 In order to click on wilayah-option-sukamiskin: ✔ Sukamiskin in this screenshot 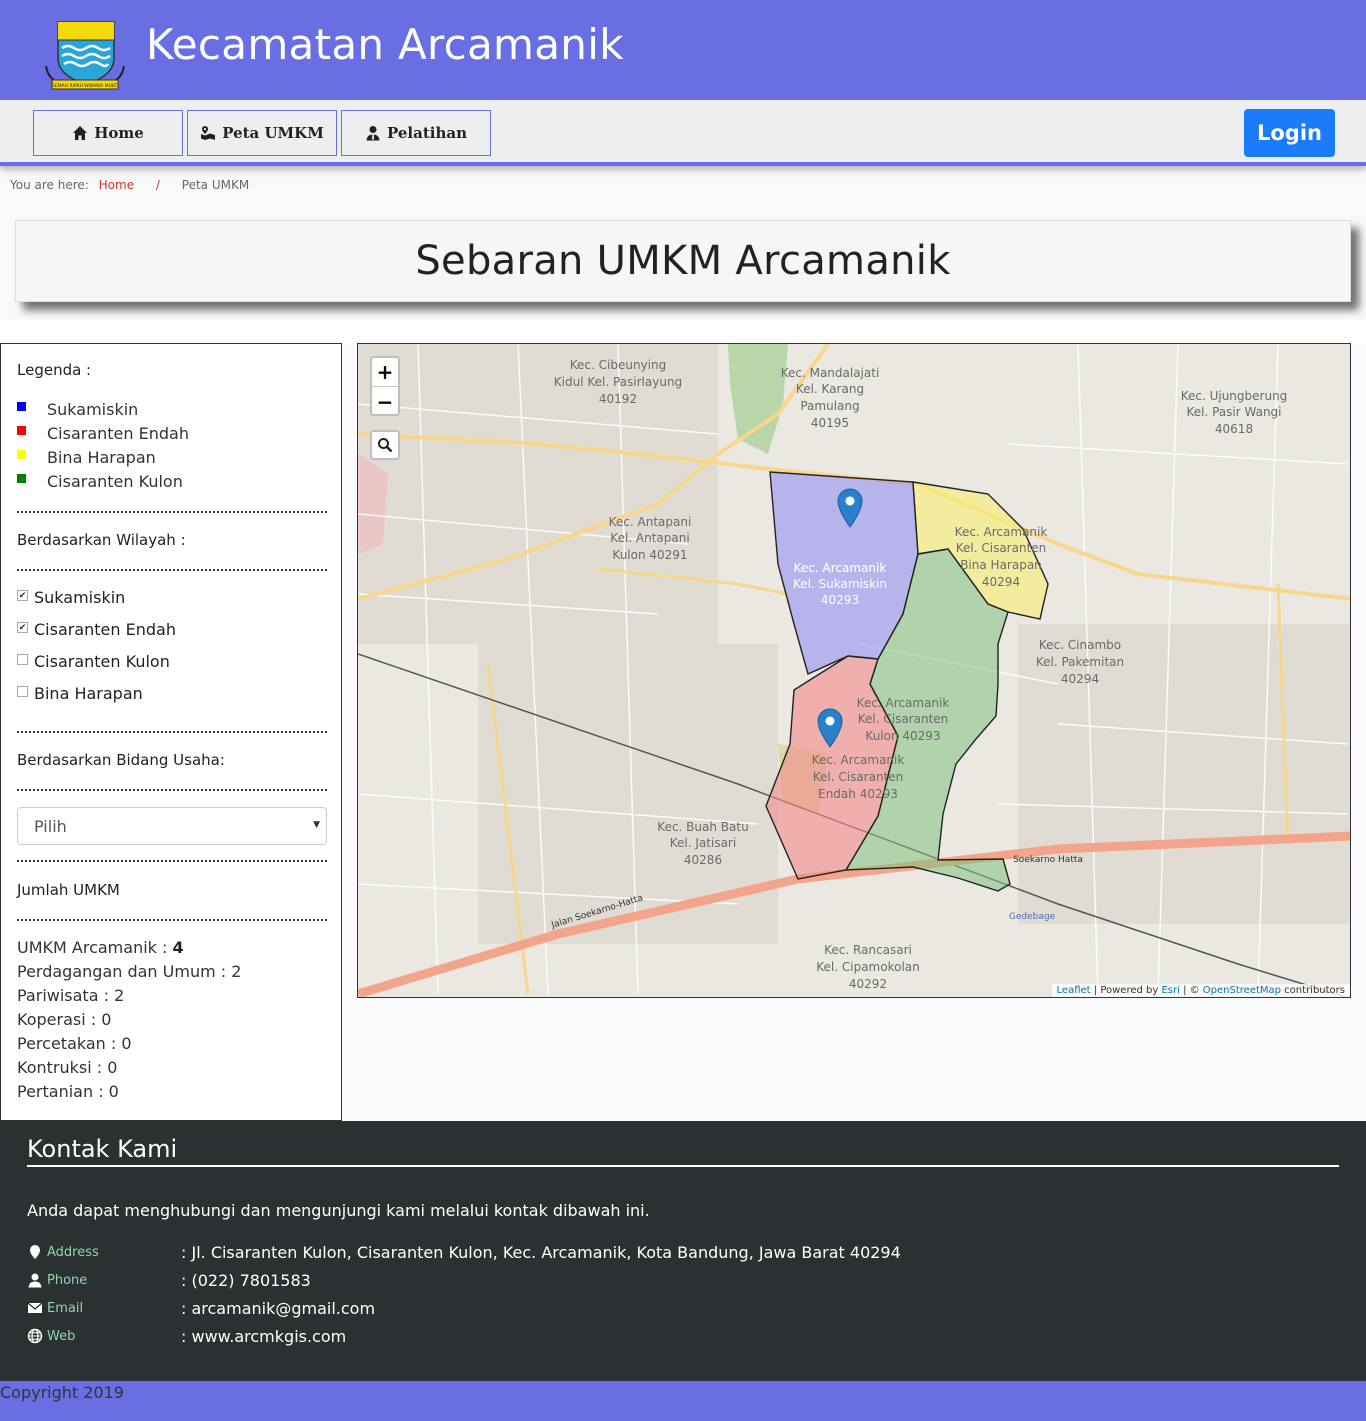, I will do `click(71, 597)`.